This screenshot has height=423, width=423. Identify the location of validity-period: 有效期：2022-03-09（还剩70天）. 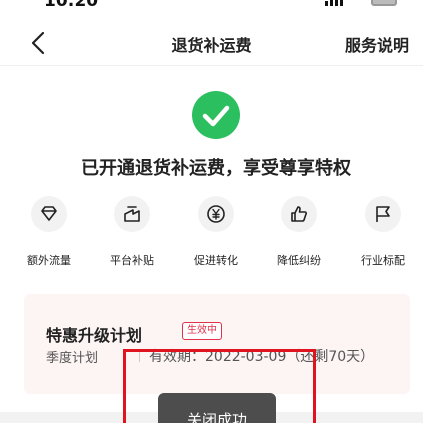
(262, 357).